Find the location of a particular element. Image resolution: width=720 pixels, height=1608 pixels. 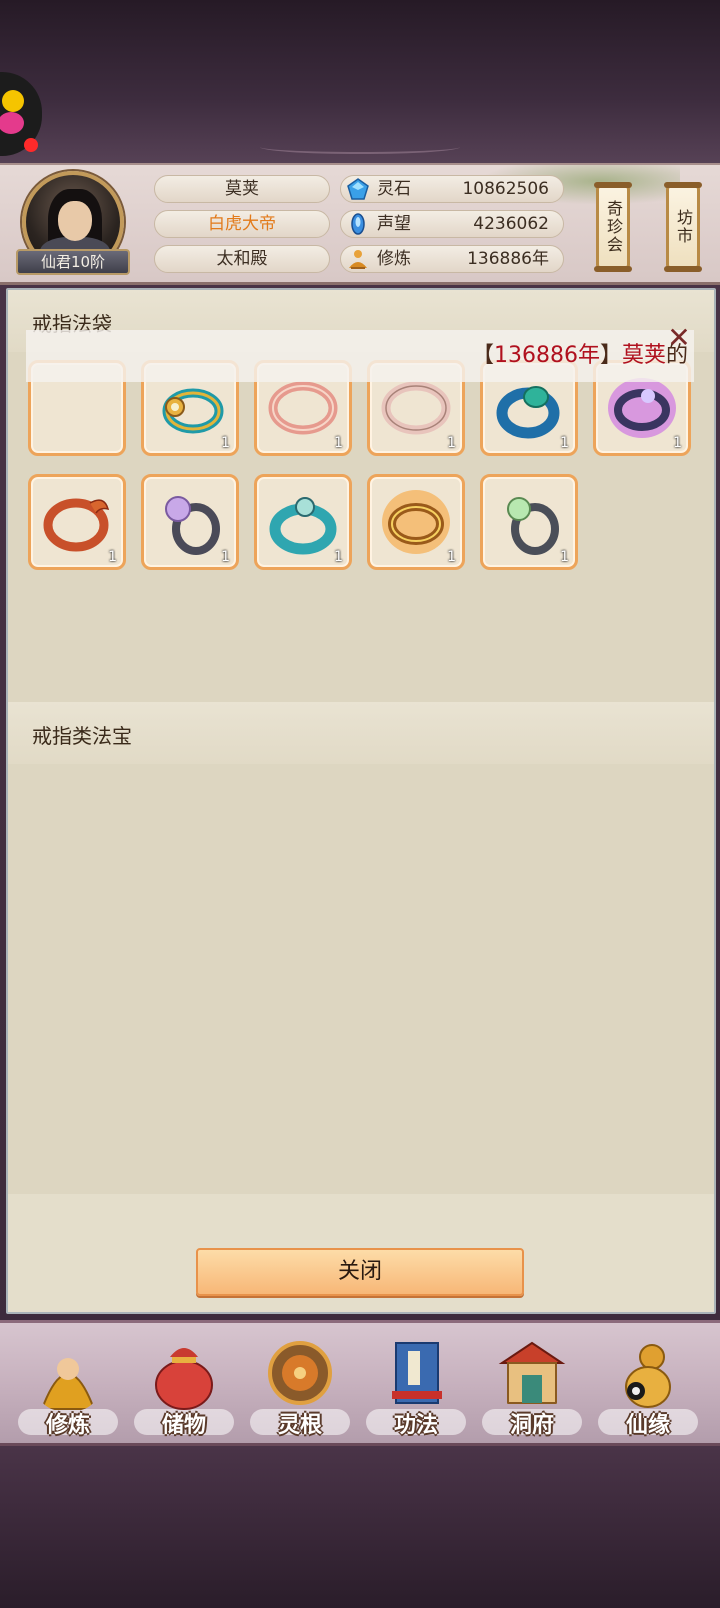

resource-label: 修炼 is located at coordinates (394, 259).